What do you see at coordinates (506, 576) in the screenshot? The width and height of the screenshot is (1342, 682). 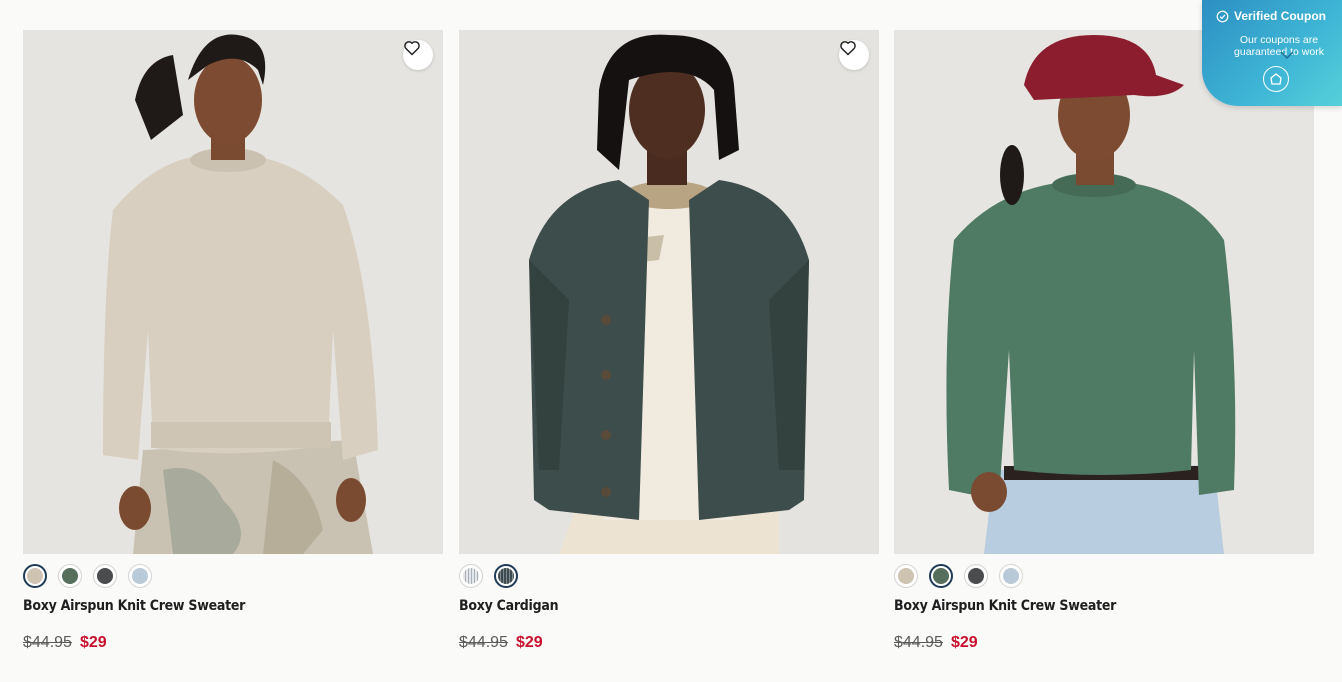 I see `swatch-dark-green-stripe` at bounding box center [506, 576].